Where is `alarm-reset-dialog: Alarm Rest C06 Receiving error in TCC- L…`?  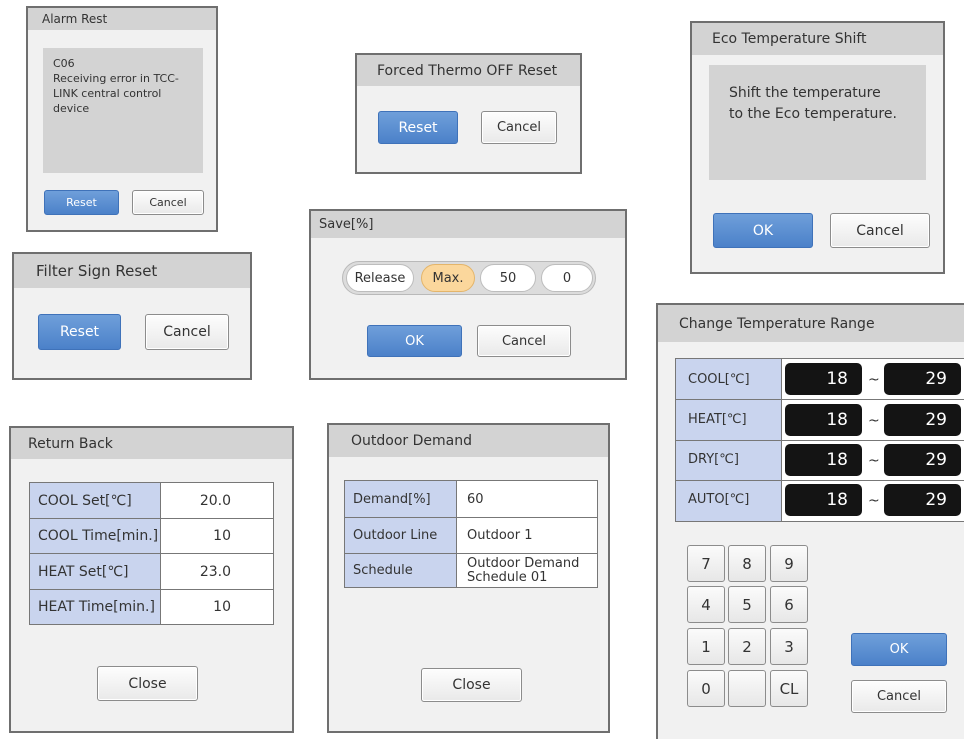 alarm-reset-dialog: Alarm Rest C06 Receiving error in TCC- L… is located at coordinates (122, 119).